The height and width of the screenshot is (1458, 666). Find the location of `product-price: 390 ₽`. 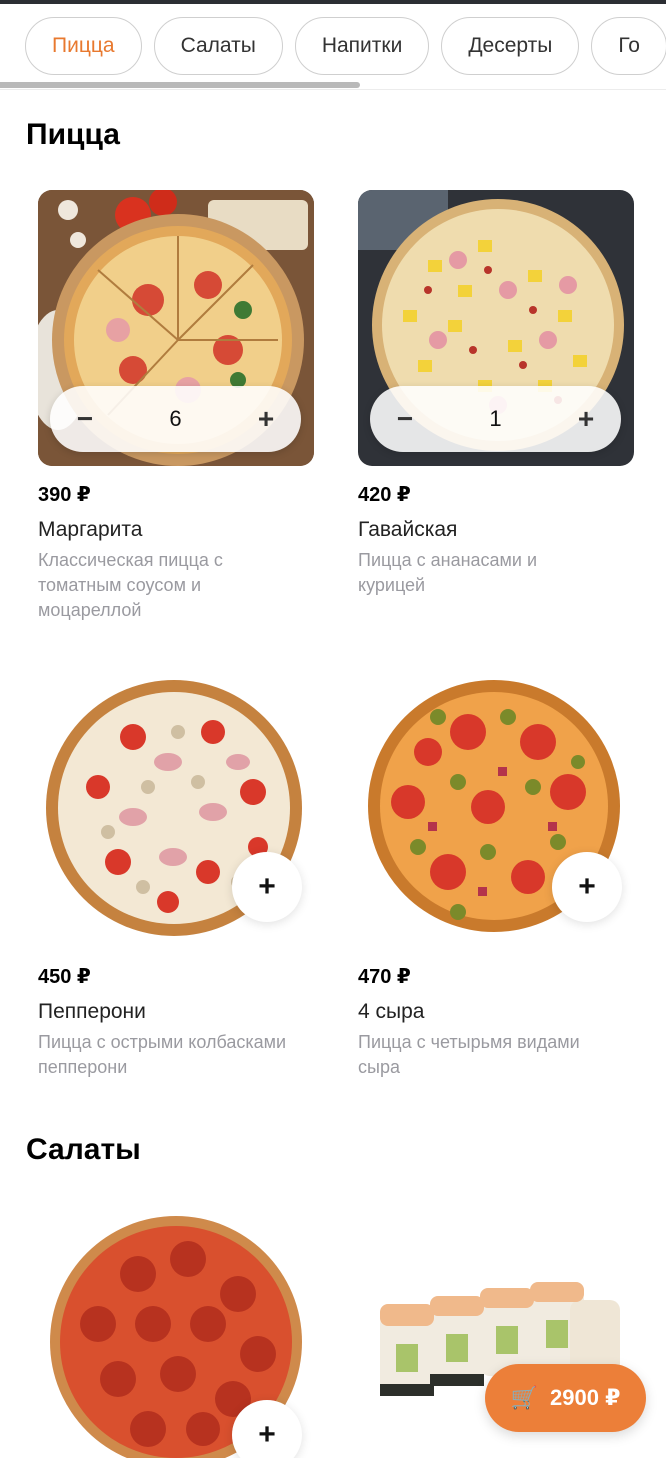

product-price: 390 ₽ is located at coordinates (64, 495).